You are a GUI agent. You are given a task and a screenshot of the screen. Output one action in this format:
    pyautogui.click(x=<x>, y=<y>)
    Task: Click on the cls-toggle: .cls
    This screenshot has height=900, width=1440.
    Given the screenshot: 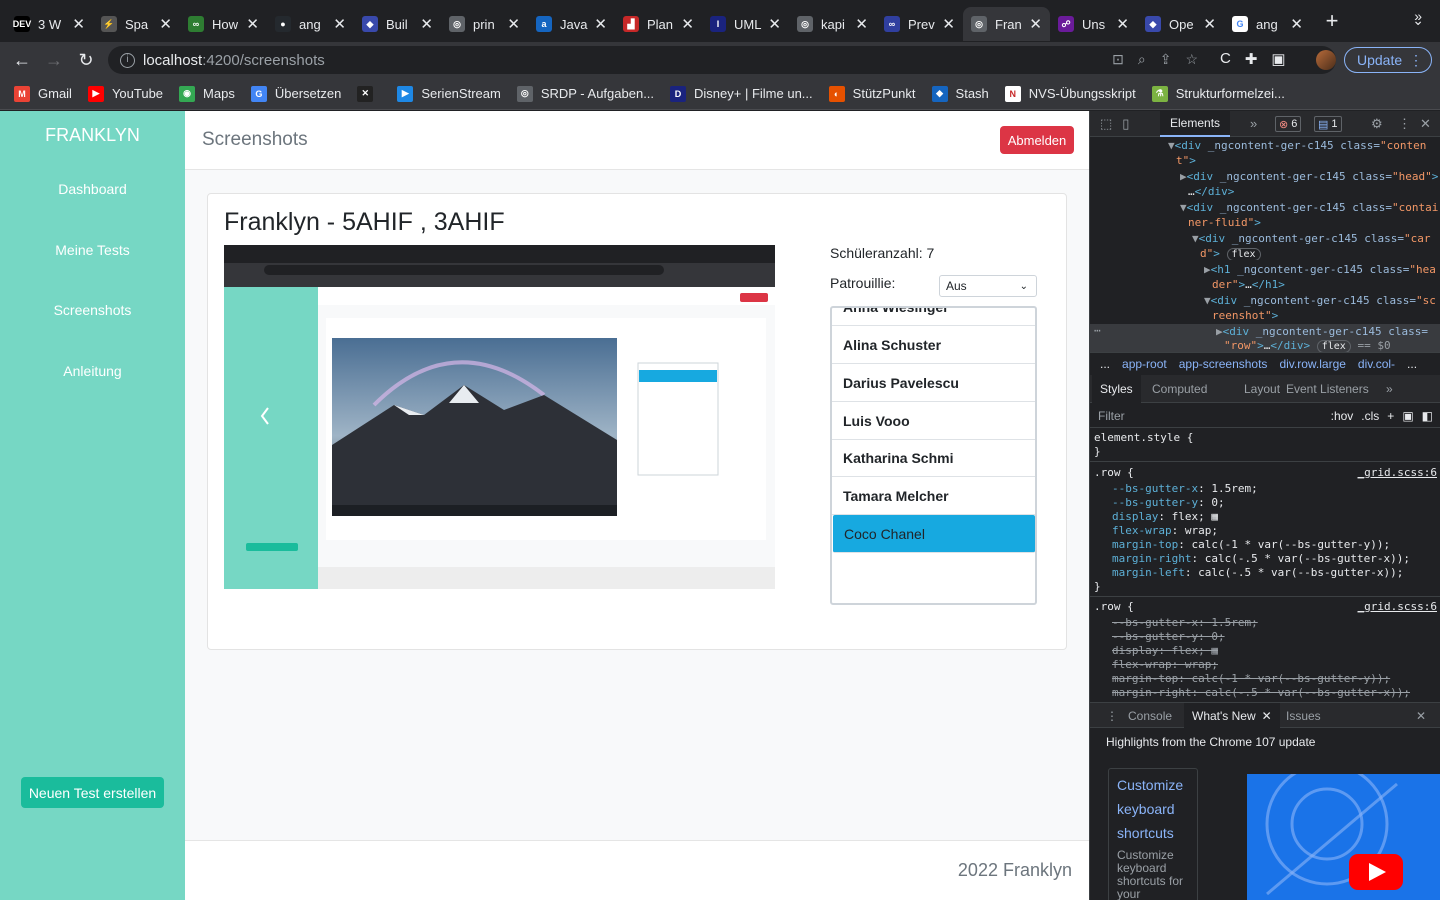 What is the action you would take?
    pyautogui.click(x=1370, y=416)
    